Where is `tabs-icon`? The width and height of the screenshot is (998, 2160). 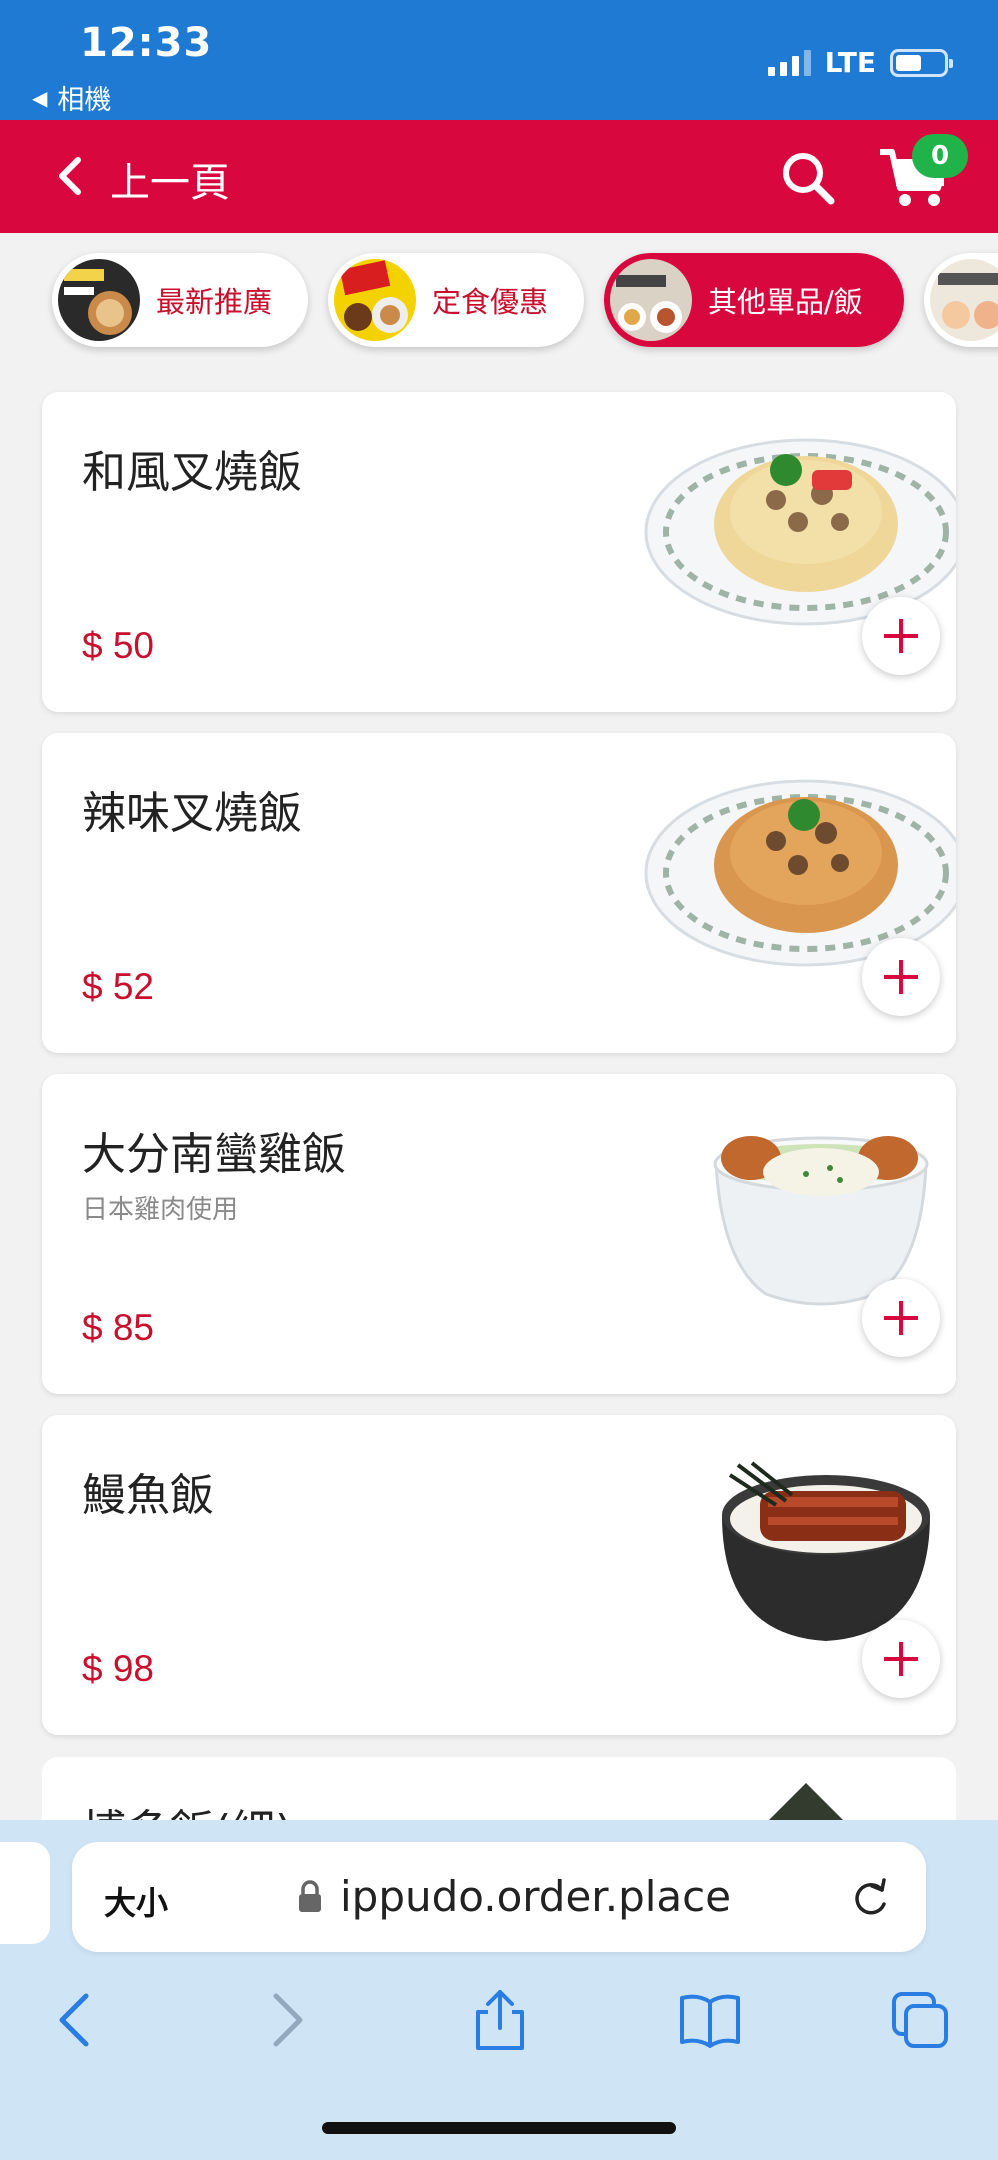 tabs-icon is located at coordinates (920, 2020).